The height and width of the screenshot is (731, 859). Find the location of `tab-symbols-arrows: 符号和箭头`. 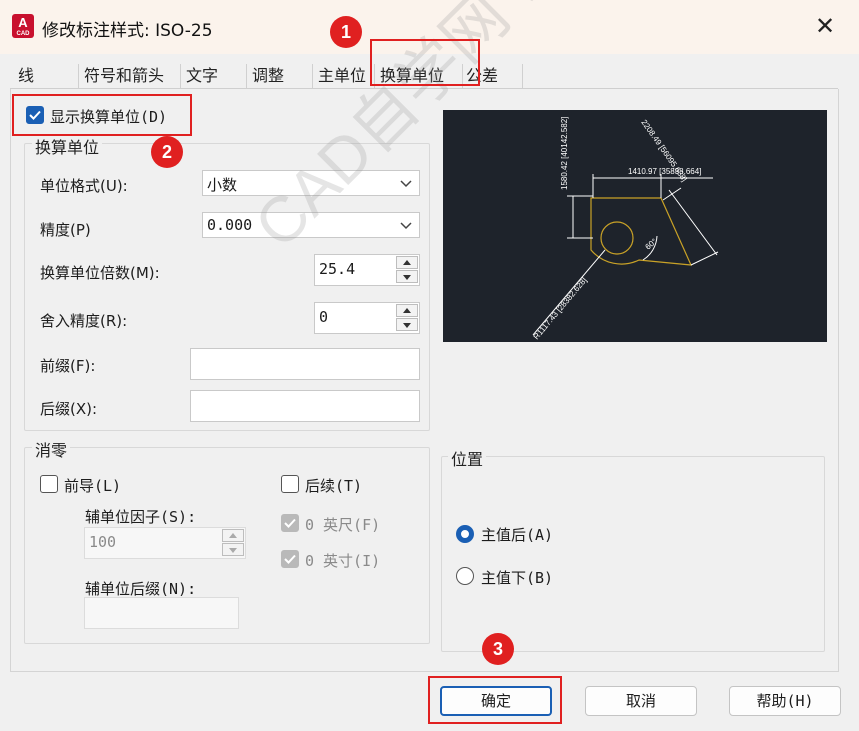

tab-symbols-arrows: 符号和箭头 is located at coordinates (130, 76).